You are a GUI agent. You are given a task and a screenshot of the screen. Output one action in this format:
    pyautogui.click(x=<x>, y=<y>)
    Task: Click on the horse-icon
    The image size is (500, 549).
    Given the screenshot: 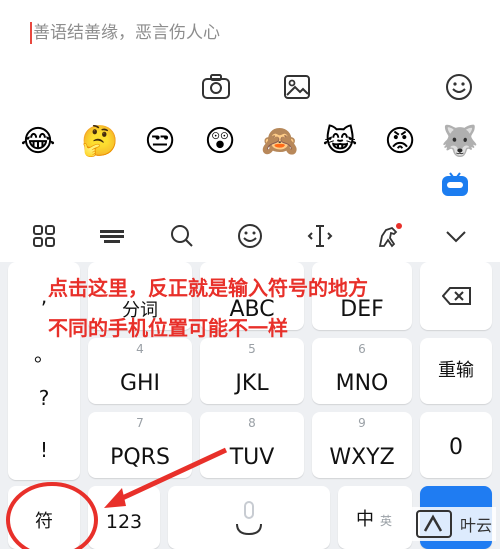 What is the action you would take?
    pyautogui.click(x=388, y=236)
    